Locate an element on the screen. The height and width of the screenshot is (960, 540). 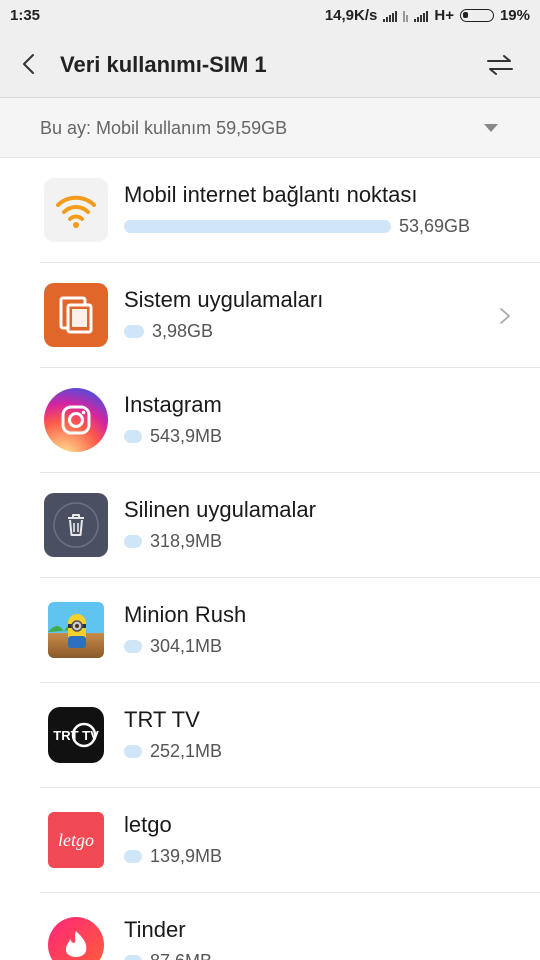
list-item: Silinen uygulamalar 318,9MB is located at coordinates (270, 525).